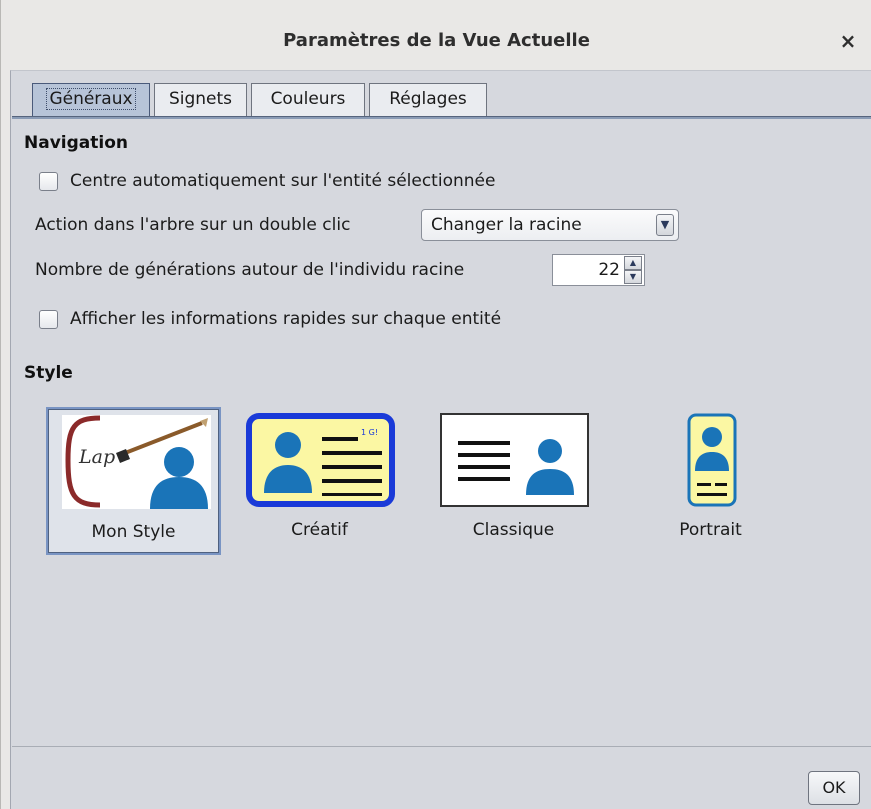 This screenshot has width=871, height=809. What do you see at coordinates (441, 746) in the screenshot?
I see `footer-divider` at bounding box center [441, 746].